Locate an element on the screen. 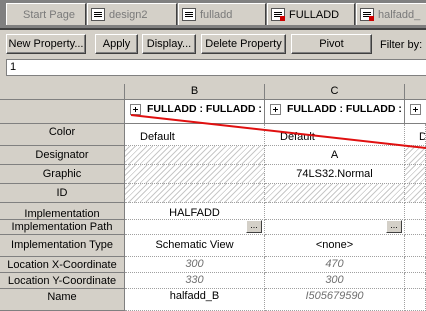  cell-edit-field: 1 is located at coordinates (216, 67).